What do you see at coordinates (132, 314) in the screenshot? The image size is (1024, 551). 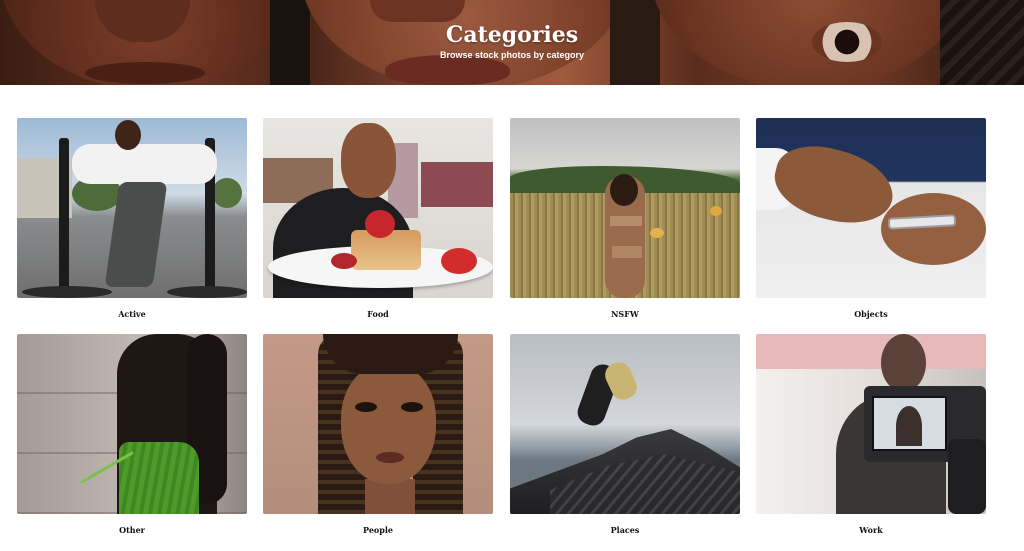 I see `category-label: Active` at bounding box center [132, 314].